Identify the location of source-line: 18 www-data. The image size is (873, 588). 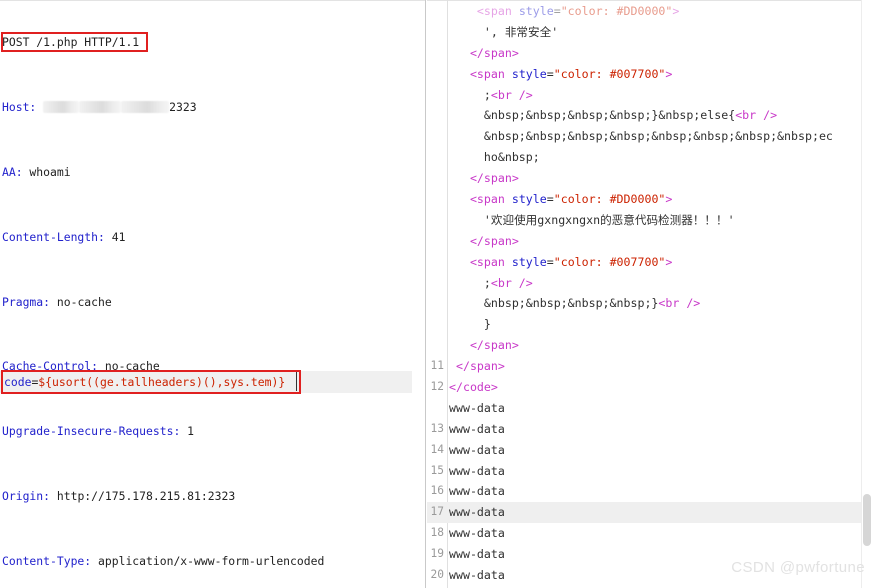
(650, 533).